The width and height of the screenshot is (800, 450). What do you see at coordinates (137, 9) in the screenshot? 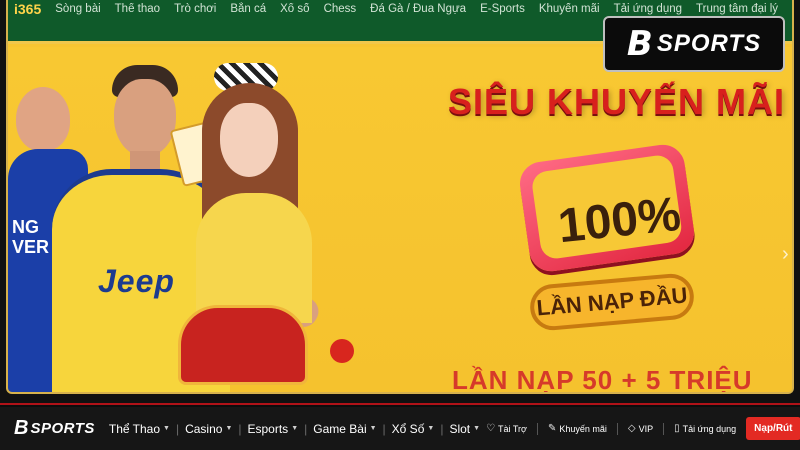
I see `site-menu-item: Thể thao` at bounding box center [137, 9].